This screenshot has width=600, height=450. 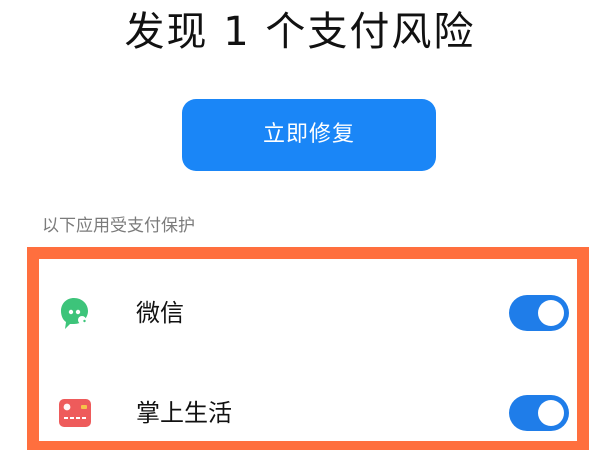 What do you see at coordinates (75, 413) in the screenshot?
I see `card-wallet-icon` at bounding box center [75, 413].